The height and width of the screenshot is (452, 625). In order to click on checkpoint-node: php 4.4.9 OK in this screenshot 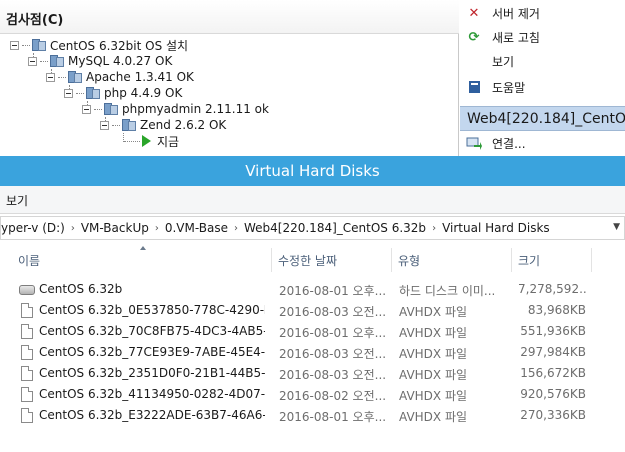, I will do `click(123, 93)`.